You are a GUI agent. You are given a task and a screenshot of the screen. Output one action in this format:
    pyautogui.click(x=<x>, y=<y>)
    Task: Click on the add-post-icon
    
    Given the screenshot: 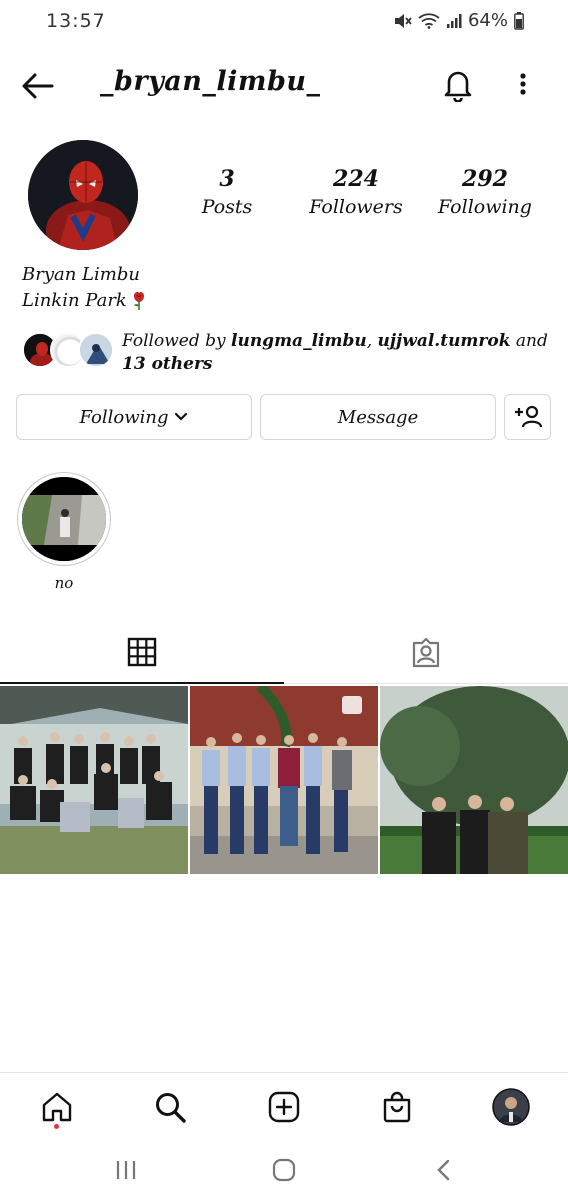 What is the action you would take?
    pyautogui.click(x=284, y=1107)
    